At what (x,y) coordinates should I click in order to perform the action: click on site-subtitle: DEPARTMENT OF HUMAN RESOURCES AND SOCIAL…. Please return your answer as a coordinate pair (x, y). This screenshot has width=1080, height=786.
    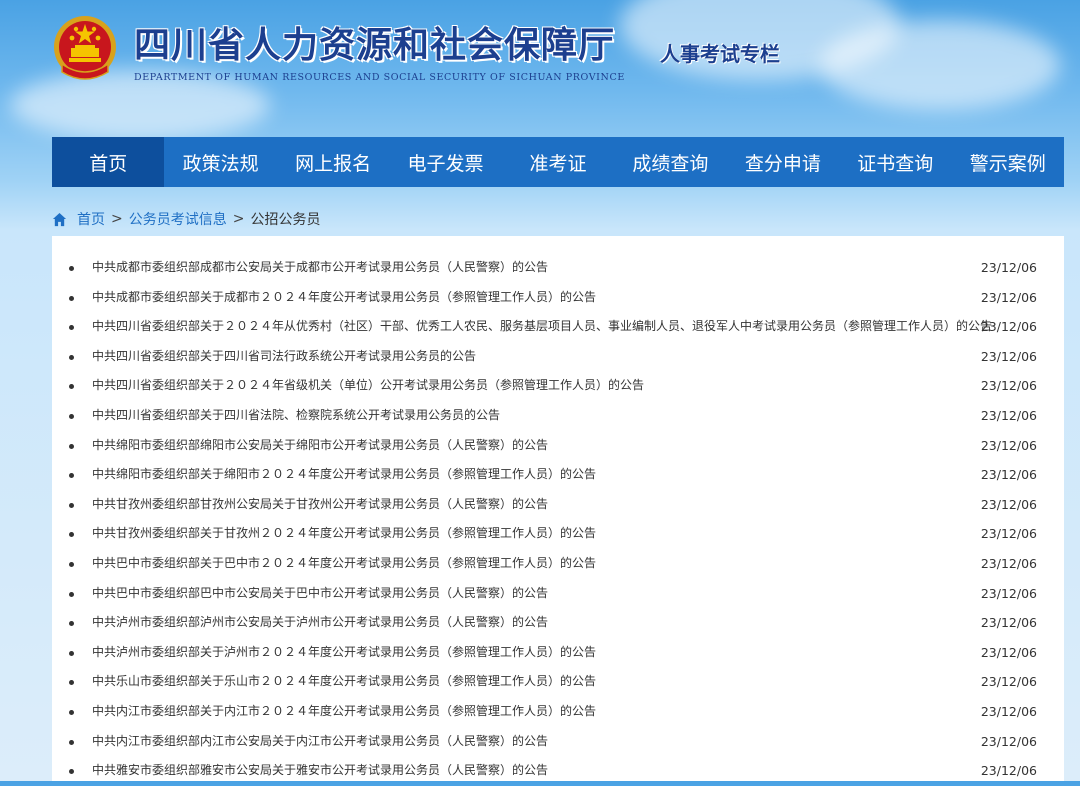
    Looking at the image, I should click on (379, 77).